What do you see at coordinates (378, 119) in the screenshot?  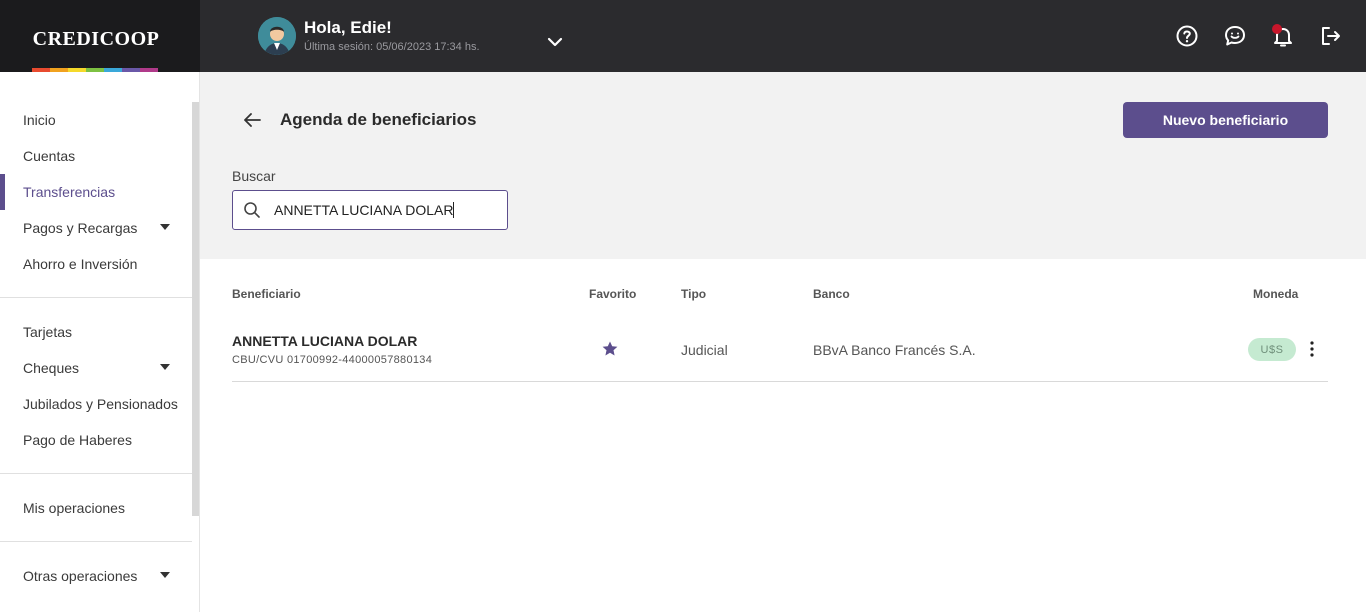 I see `page-title: Agenda de beneficiarios` at bounding box center [378, 119].